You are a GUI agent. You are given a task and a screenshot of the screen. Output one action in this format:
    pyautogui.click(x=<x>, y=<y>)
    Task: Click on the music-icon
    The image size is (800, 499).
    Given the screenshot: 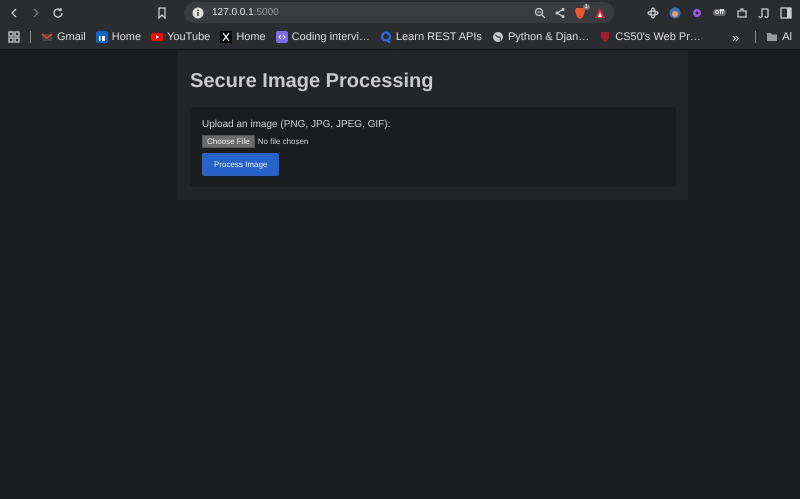 What is the action you would take?
    pyautogui.click(x=764, y=12)
    